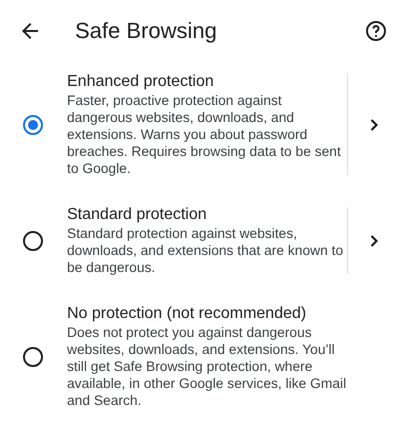  I want to click on page-title: Safe Browsing, so click(146, 31).